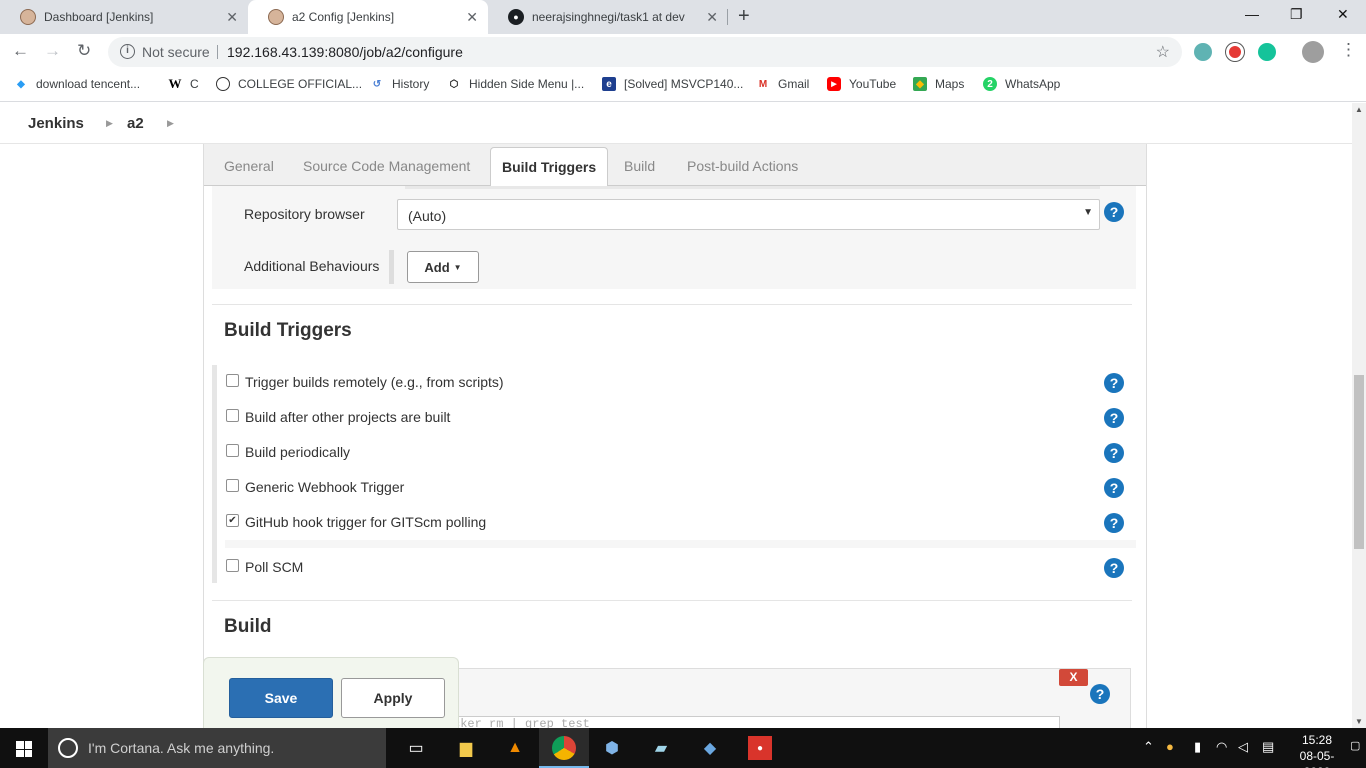 The height and width of the screenshot is (768, 1366). What do you see at coordinates (1148, 747) in the screenshot?
I see `tray-expand-icon: ⌃` at bounding box center [1148, 747].